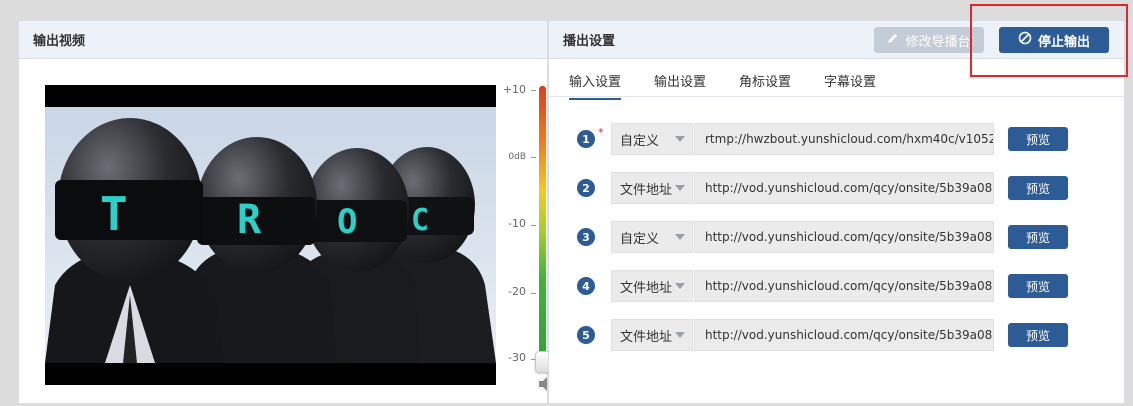 Image resolution: width=1133 pixels, height=406 pixels. I want to click on required-marker: *, so click(601, 132).